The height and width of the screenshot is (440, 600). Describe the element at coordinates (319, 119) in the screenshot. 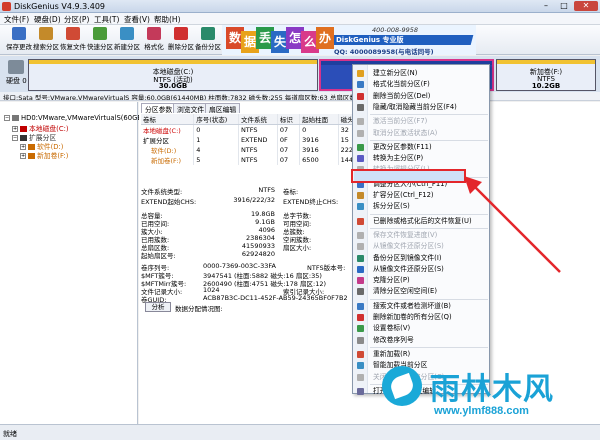

I see `table-header: 起始柱面` at that location.